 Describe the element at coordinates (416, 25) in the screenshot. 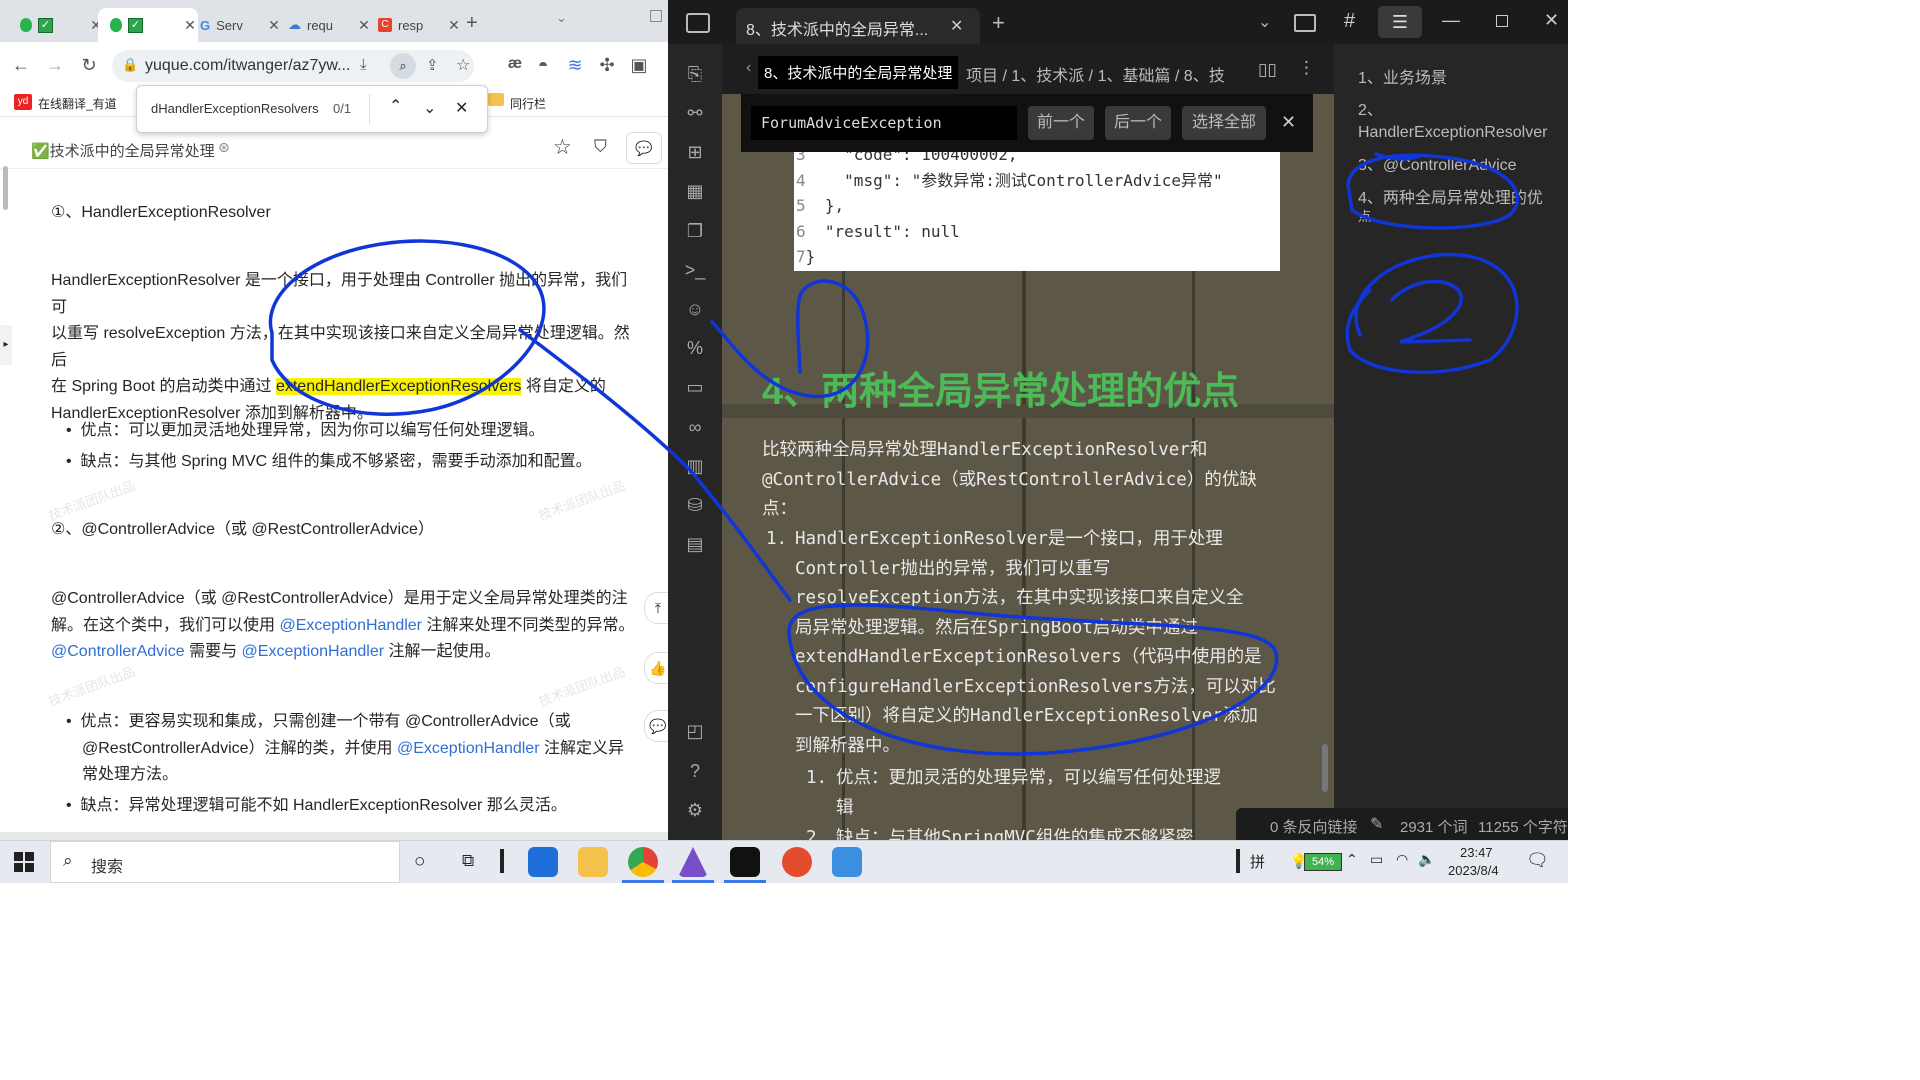

I see `browser-tab: C resp ✕` at that location.